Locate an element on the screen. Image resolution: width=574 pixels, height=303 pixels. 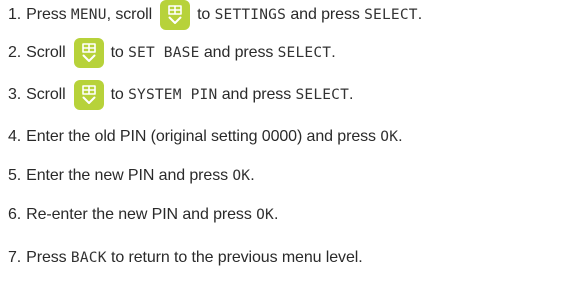
step-text: to return to the previous menu level. is located at coordinates (234, 257).